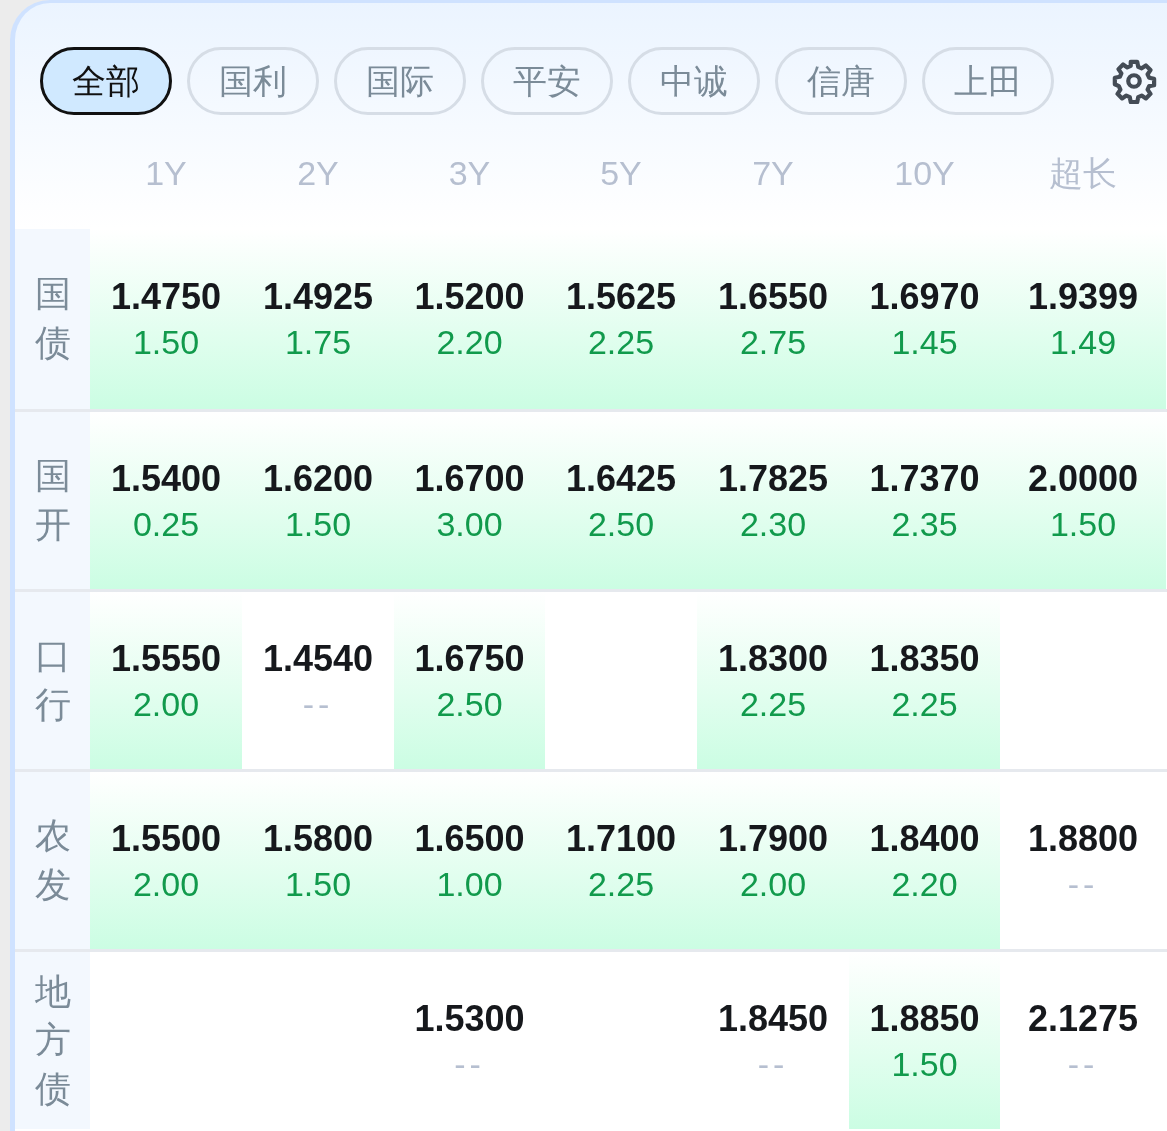 The height and width of the screenshot is (1131, 1167). Describe the element at coordinates (166, 838) in the screenshot. I see `rate-value: 1.5500` at that location.